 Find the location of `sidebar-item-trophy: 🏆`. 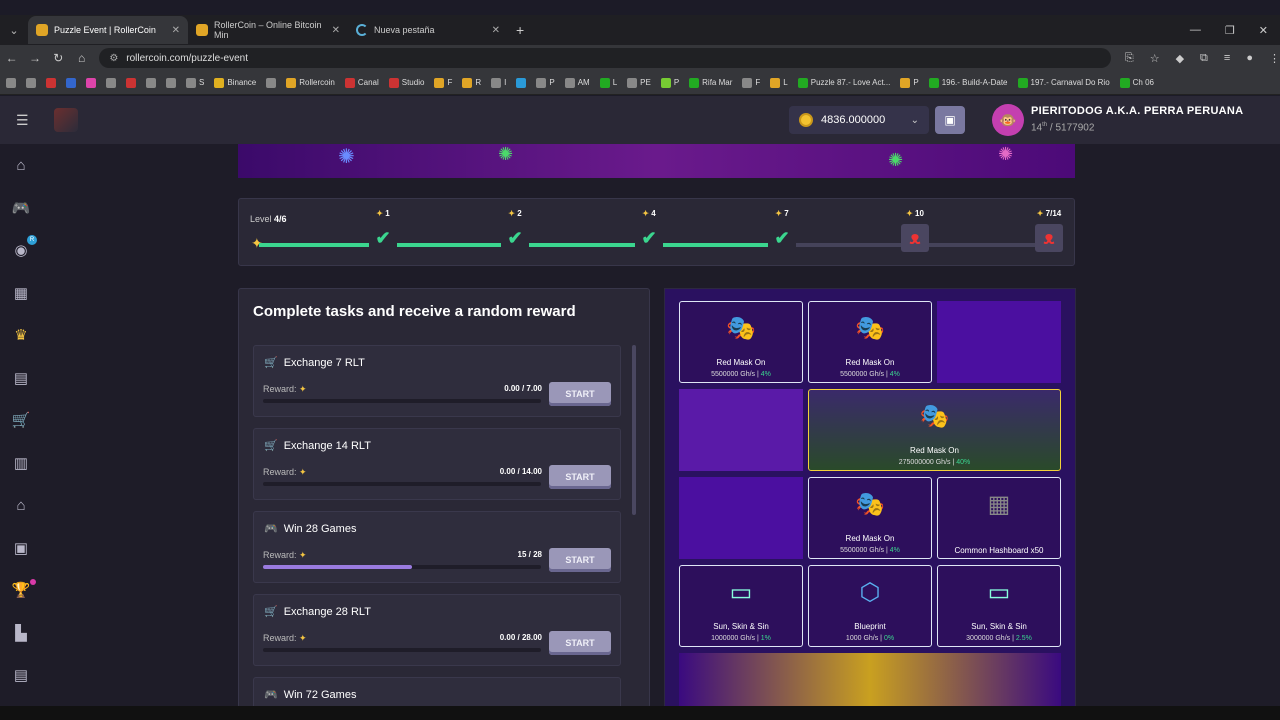

sidebar-item-trophy: 🏆 is located at coordinates (21, 590).